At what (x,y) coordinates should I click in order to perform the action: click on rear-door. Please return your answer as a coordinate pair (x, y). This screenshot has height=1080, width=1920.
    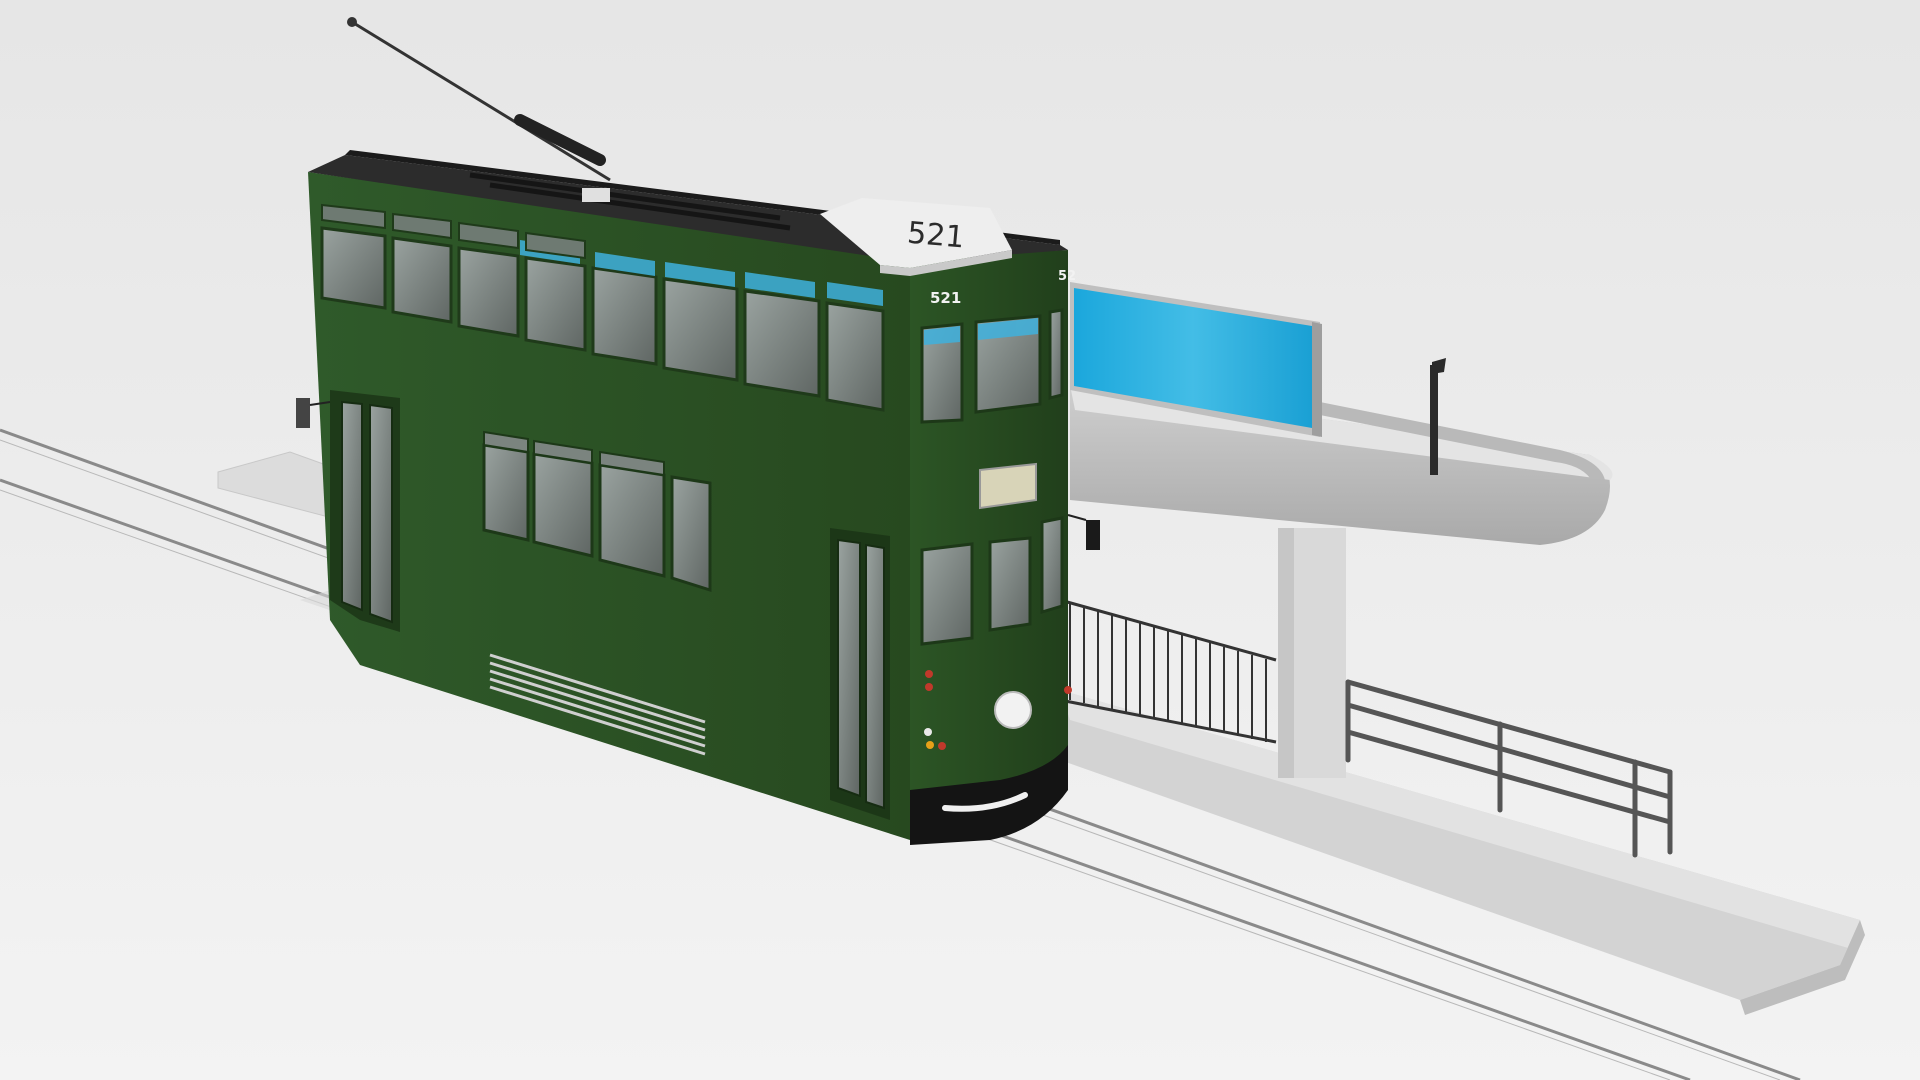
    Looking at the image, I should click on (365, 511).